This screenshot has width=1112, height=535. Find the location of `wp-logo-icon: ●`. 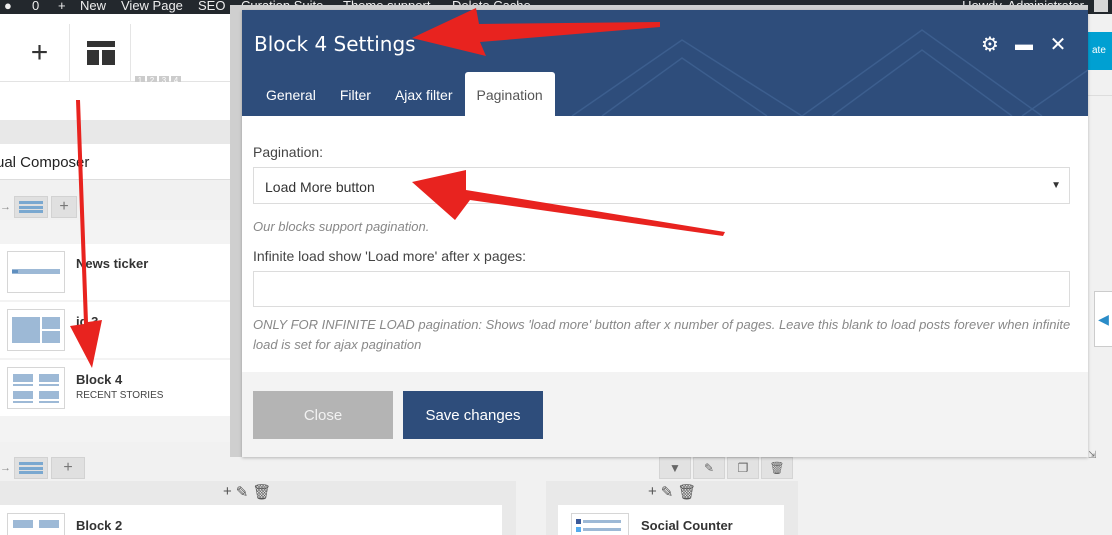

wp-logo-icon: ● is located at coordinates (8, 7).